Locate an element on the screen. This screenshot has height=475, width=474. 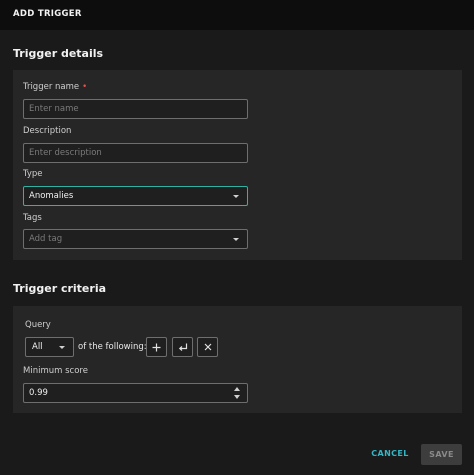
type-select: Anomalies is located at coordinates (135, 196).